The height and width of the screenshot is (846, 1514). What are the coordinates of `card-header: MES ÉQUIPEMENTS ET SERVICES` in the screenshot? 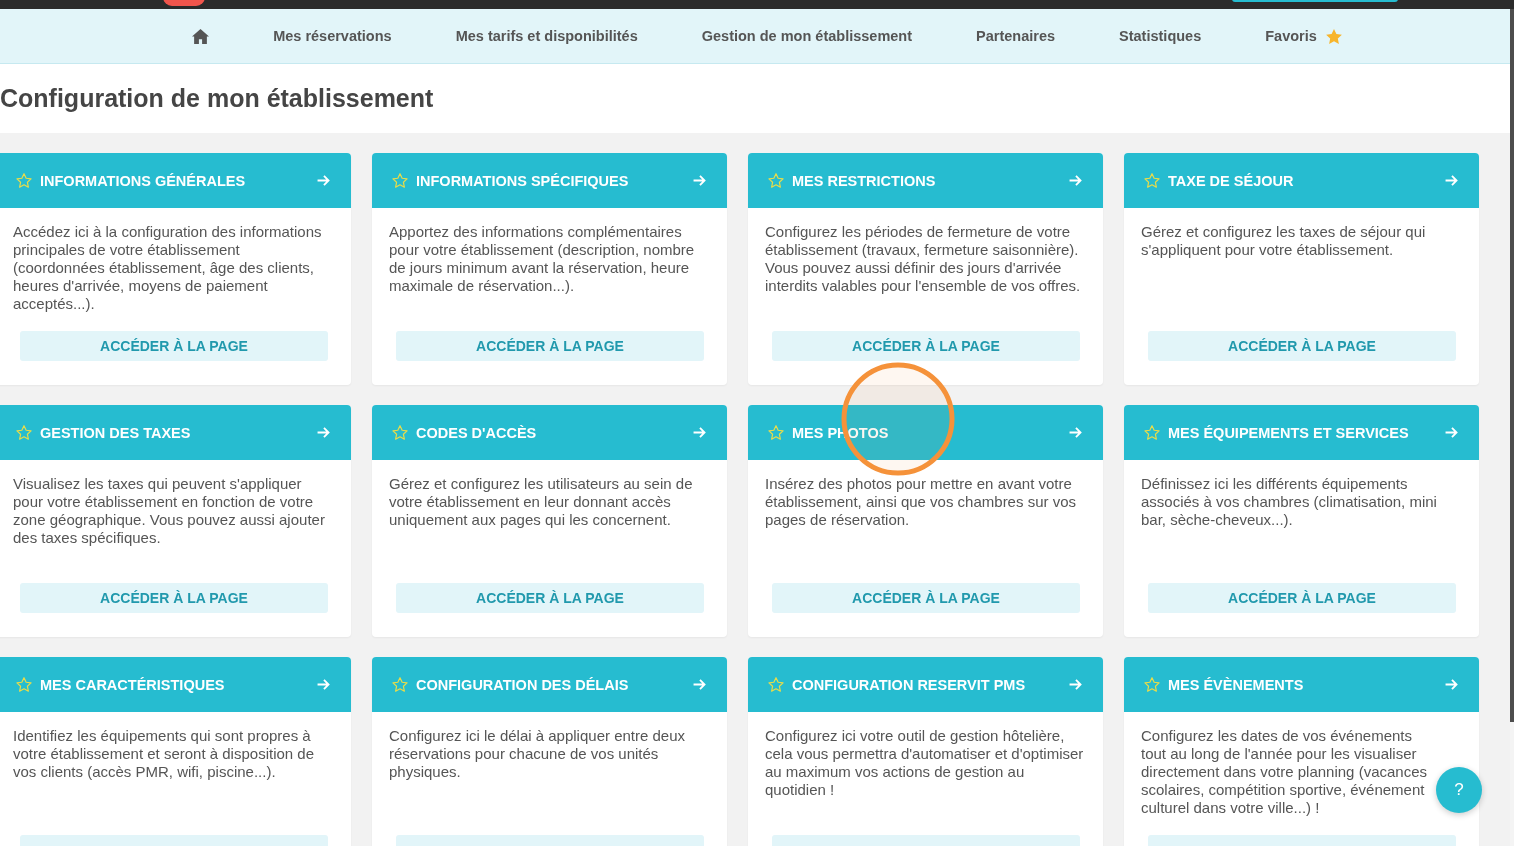 It's located at (1301, 432).